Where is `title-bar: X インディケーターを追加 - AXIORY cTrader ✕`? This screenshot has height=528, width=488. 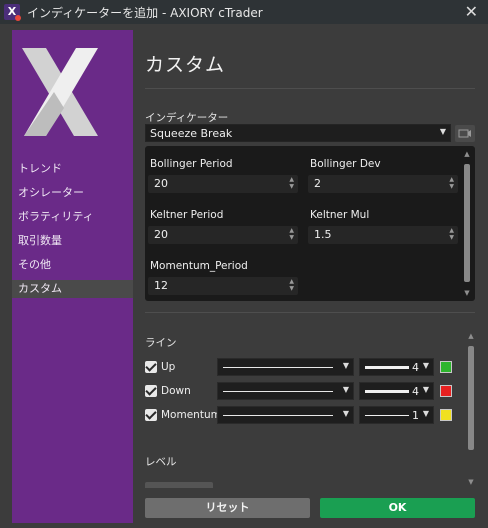
title-bar: X インディケーターを追加 - AXIORY cTrader ✕ is located at coordinates (244, 12).